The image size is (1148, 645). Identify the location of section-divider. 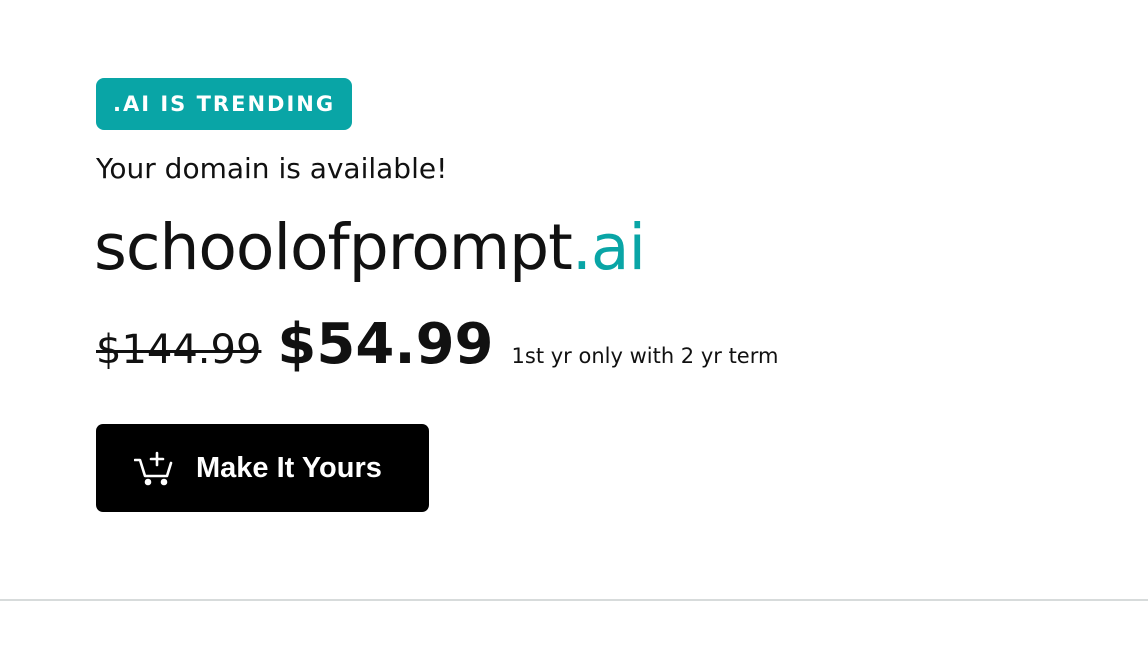
(574, 600).